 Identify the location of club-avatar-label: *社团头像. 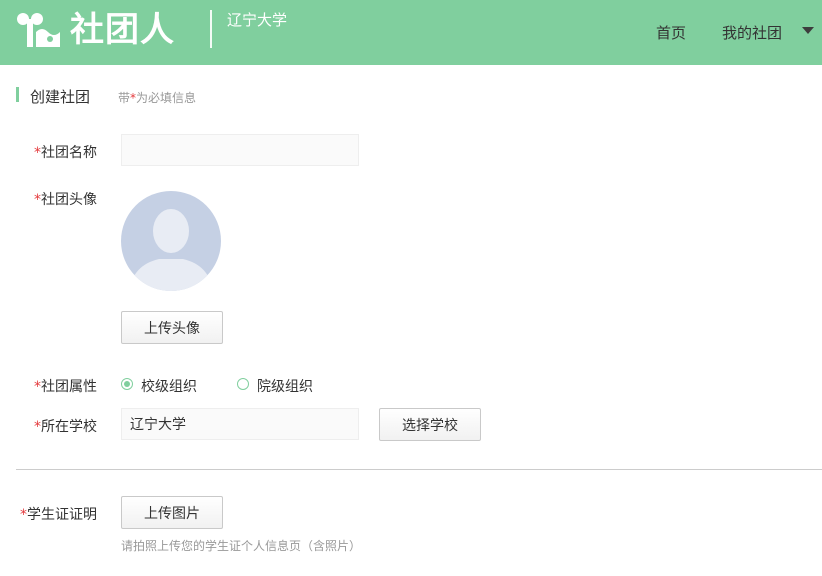
(65, 200).